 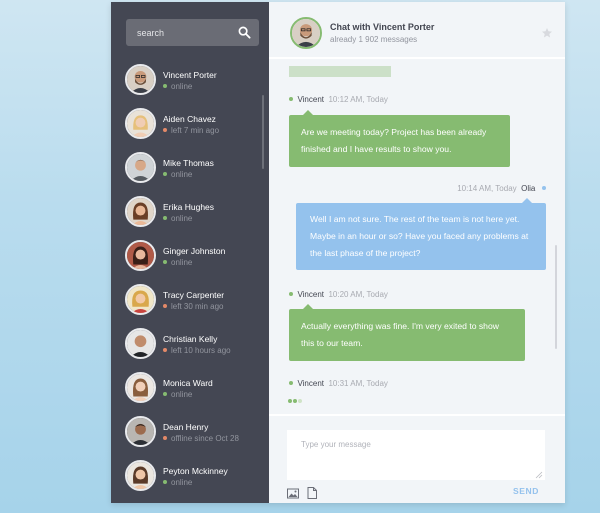 I want to click on message-meta: 10:14 AM, Today Olia, so click(x=501, y=188).